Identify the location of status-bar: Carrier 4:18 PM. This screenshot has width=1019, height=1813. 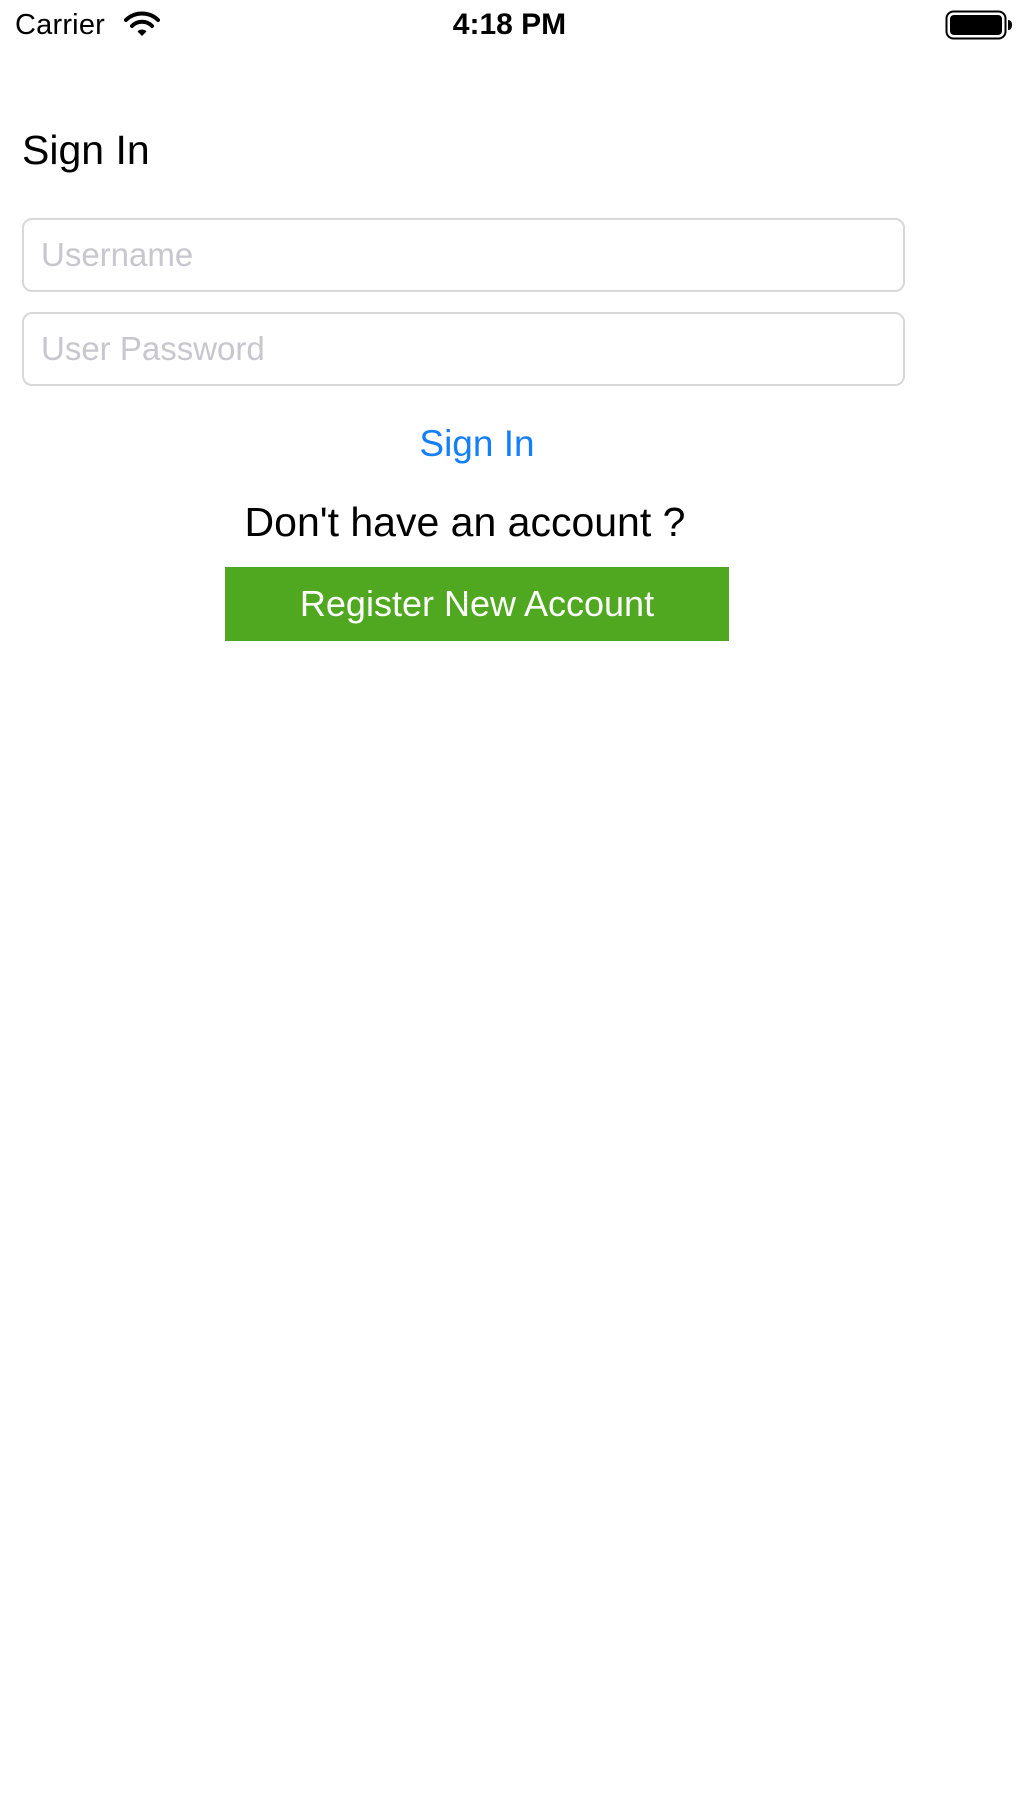
(509, 25).